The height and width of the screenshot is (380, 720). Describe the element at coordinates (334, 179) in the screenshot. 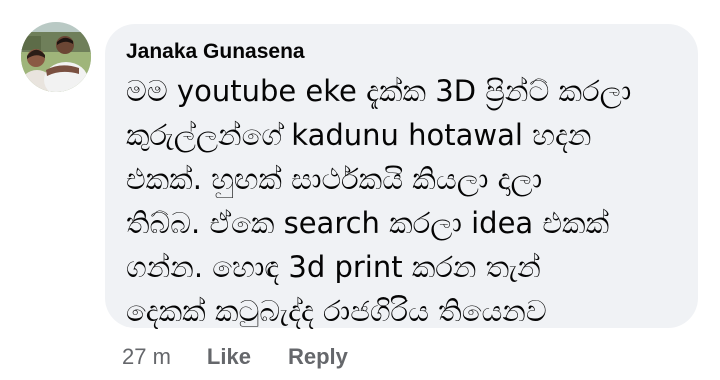

I see `comment-text-line: එකක්. හුඟක් සාර්ථකයි කියලා දාලා` at that location.